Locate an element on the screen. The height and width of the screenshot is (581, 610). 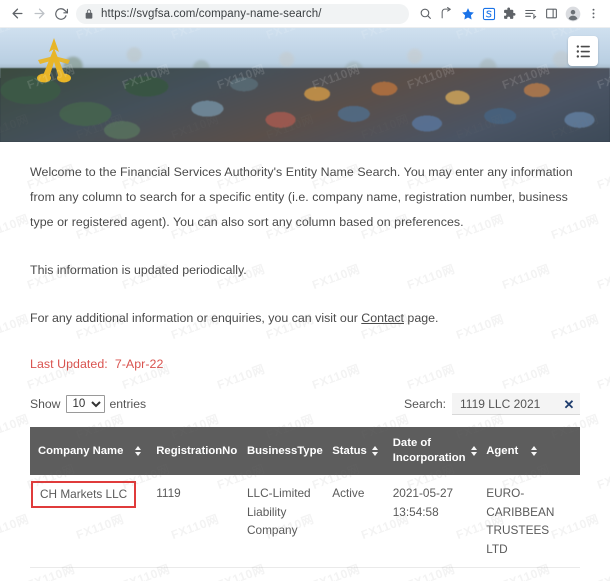
column-label: RegistrationNo is located at coordinates (197, 450).